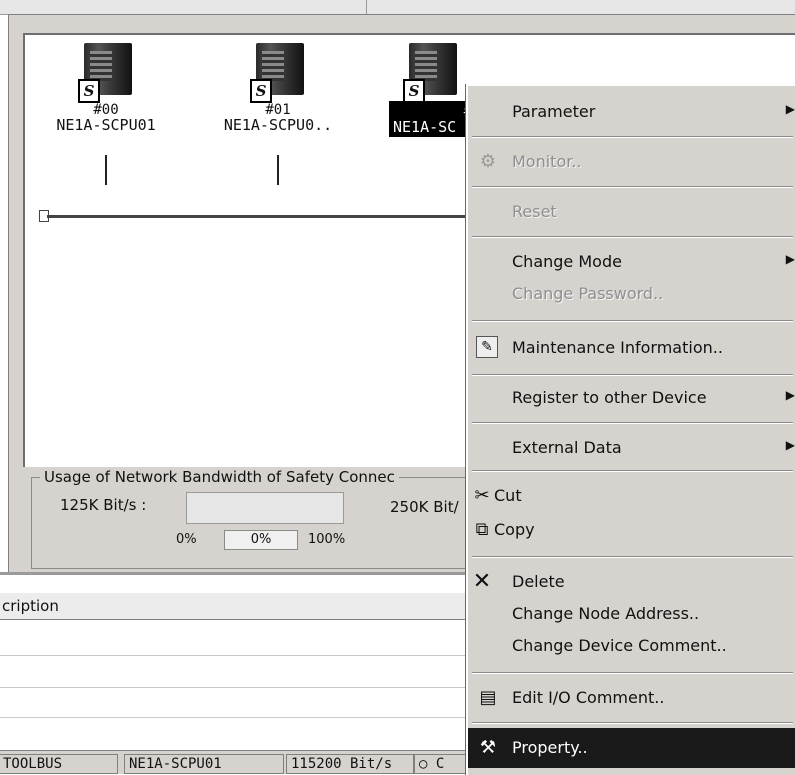 The width and height of the screenshot is (795, 775). Describe the element at coordinates (106, 110) in the screenshot. I see `node-address: #00` at that location.